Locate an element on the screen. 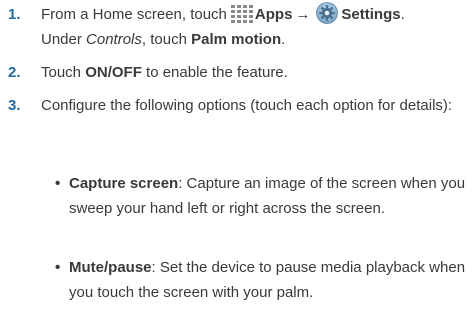  step-number: 1. is located at coordinates (14, 14).